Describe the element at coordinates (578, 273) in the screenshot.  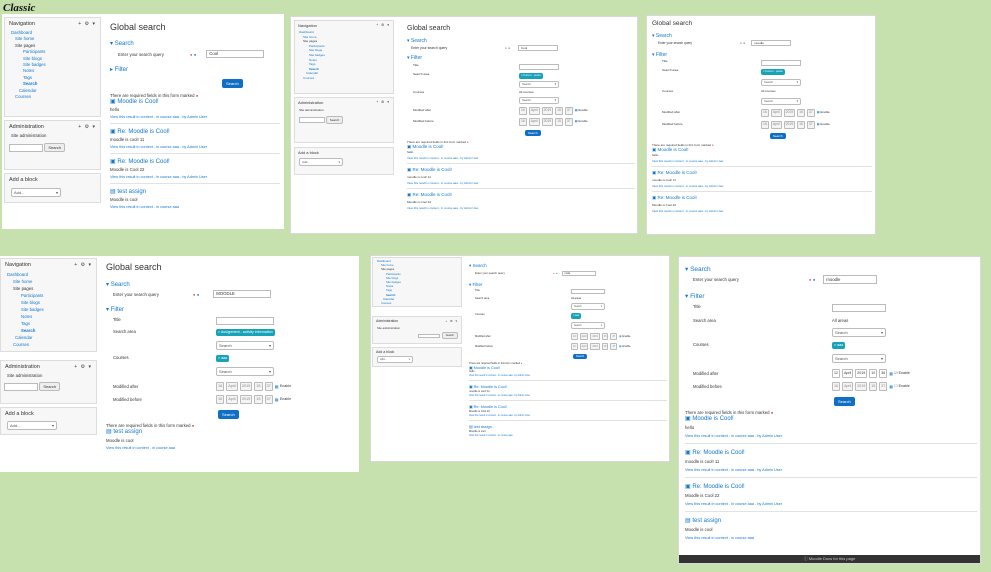
I see `search-query-input: code` at that location.